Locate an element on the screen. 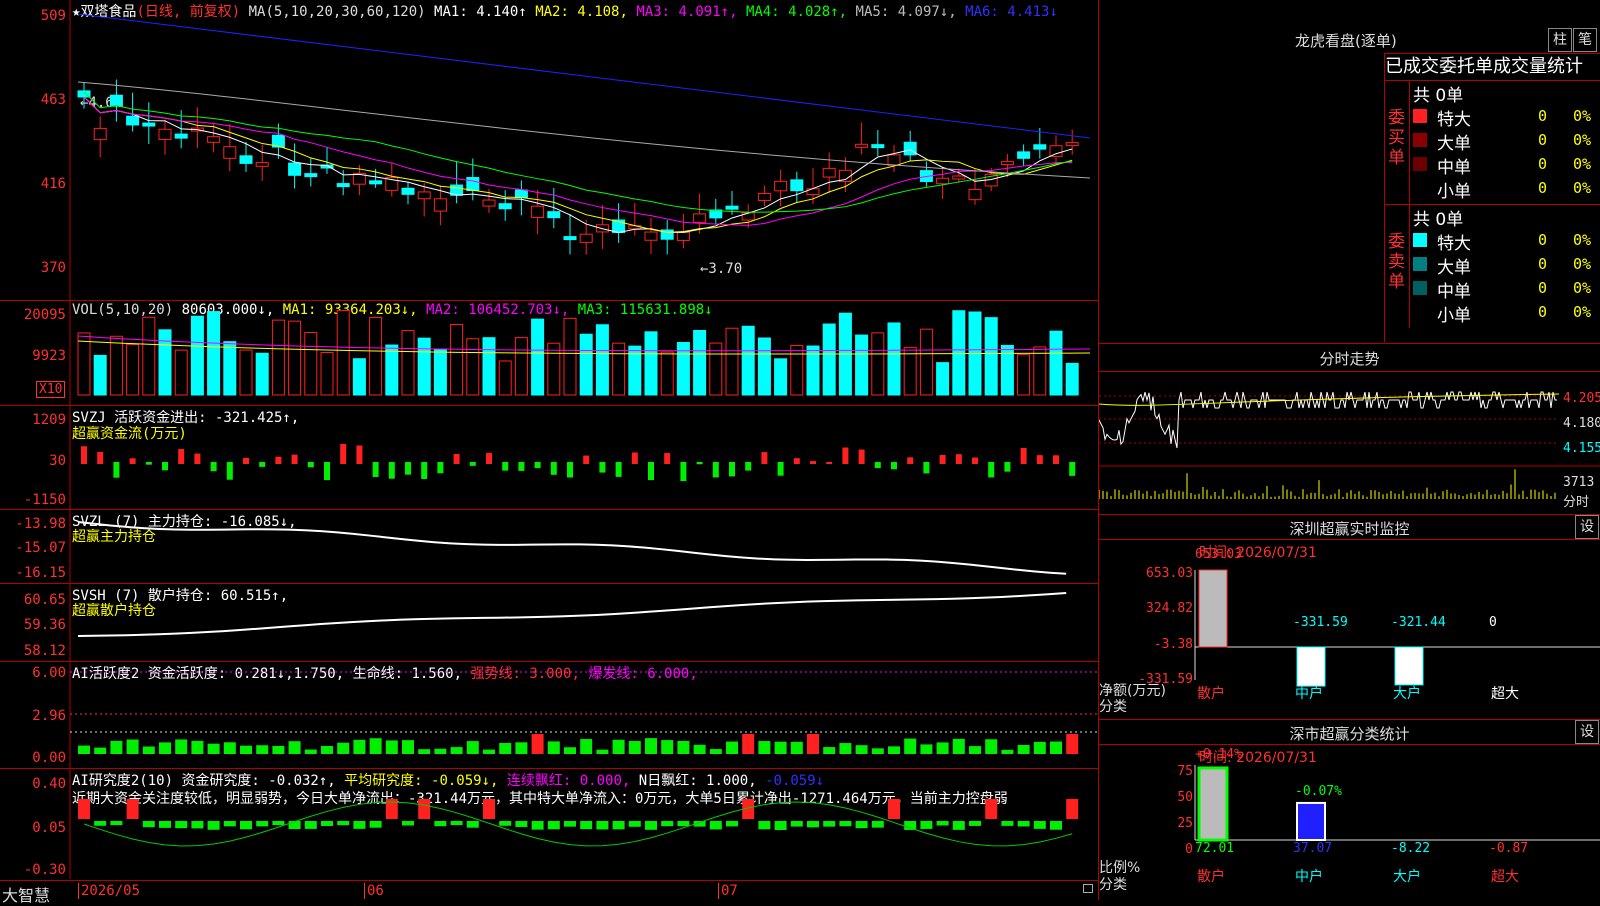 The width and height of the screenshot is (1600, 906). lhb-row-percent: 0% is located at coordinates (1582, 188).